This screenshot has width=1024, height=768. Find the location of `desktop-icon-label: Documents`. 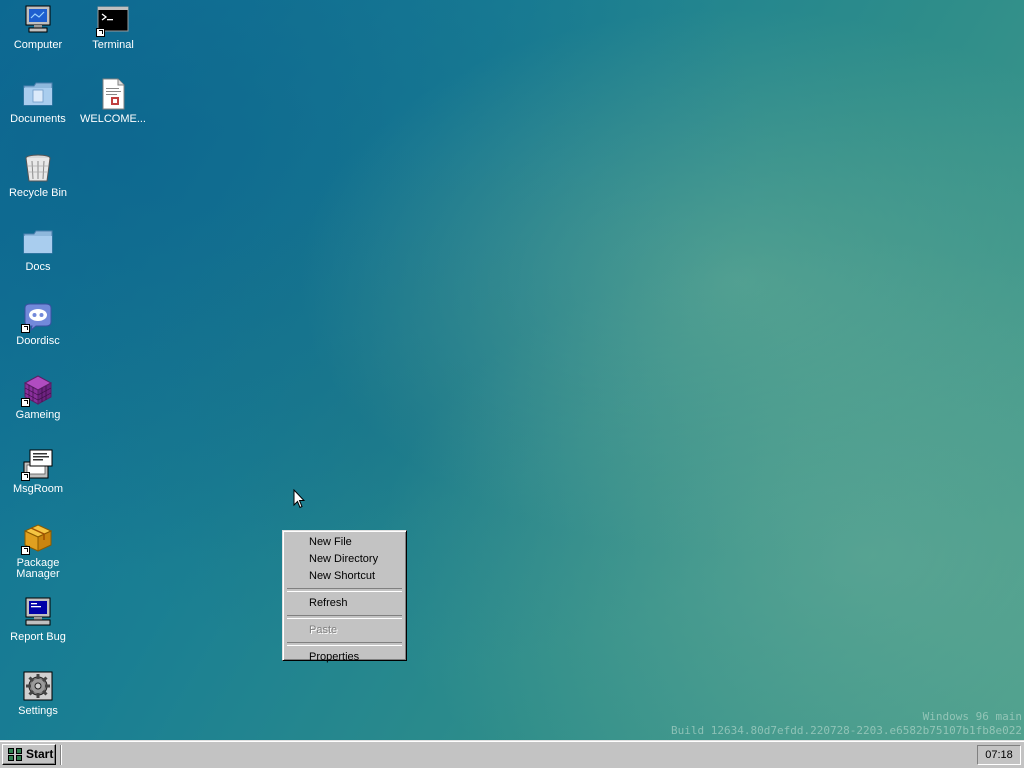

desktop-icon-label: Documents is located at coordinates (38, 119).